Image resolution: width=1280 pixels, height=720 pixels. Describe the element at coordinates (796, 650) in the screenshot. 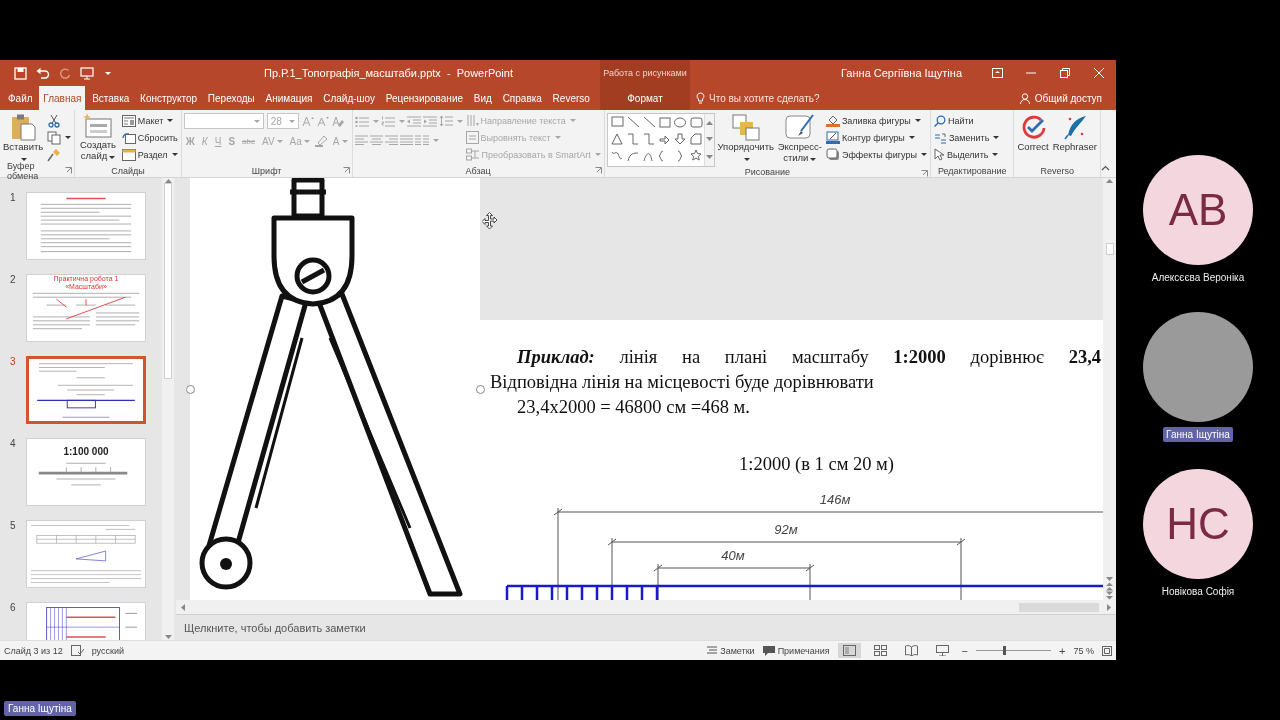

I see `comments-button: Примечания` at that location.